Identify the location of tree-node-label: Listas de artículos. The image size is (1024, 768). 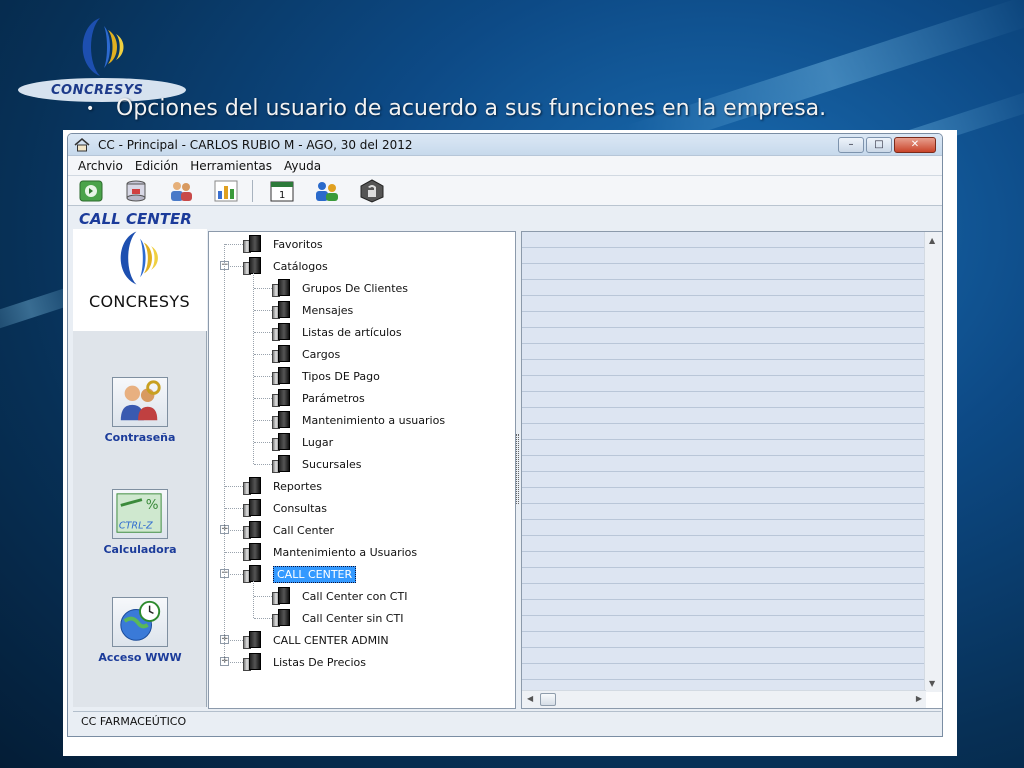
(352, 332).